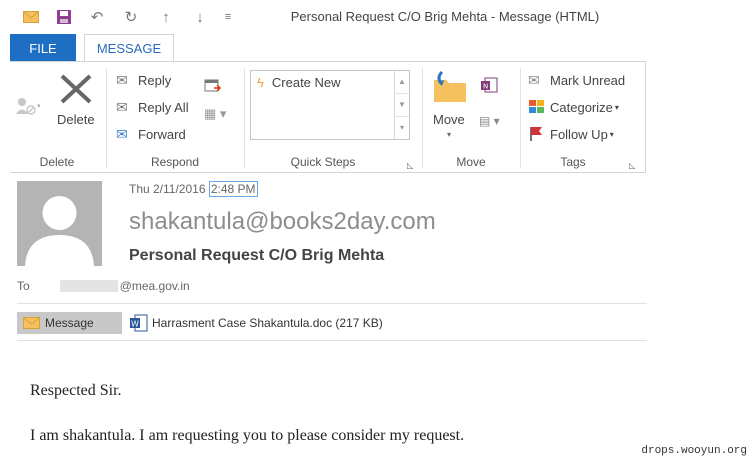  I want to click on redacted-recipient, so click(88, 286).